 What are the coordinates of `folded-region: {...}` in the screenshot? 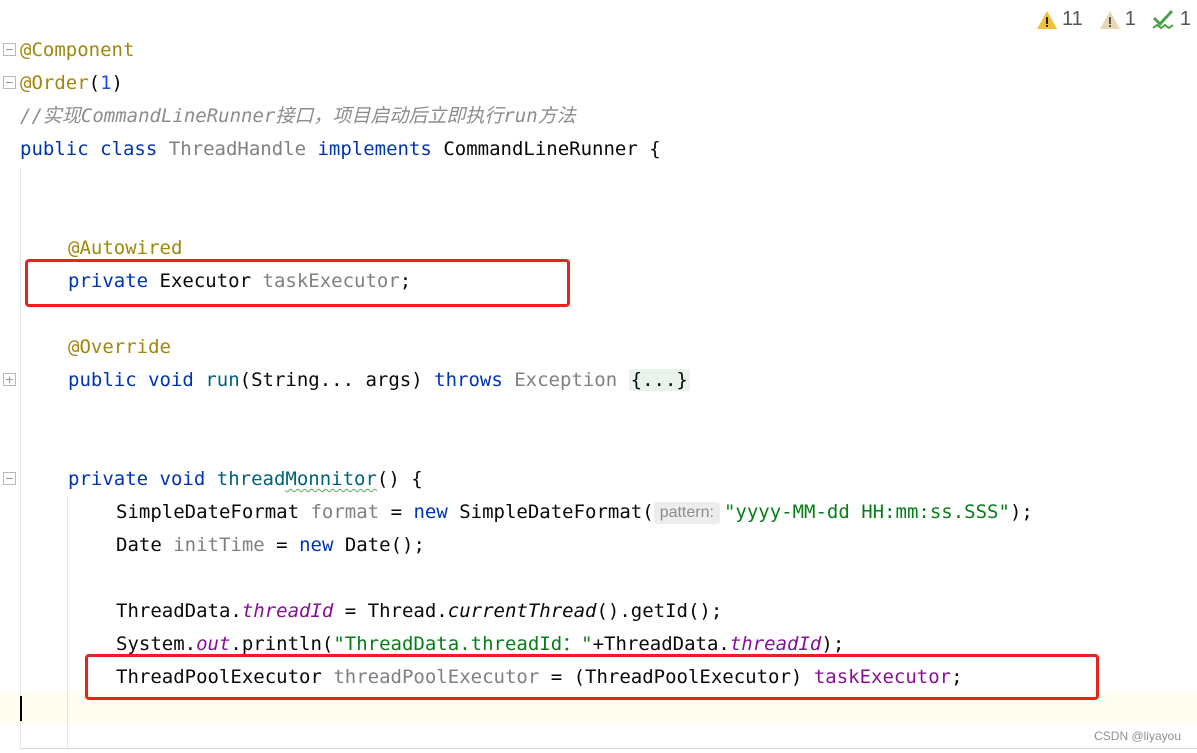 It's located at (659, 380).